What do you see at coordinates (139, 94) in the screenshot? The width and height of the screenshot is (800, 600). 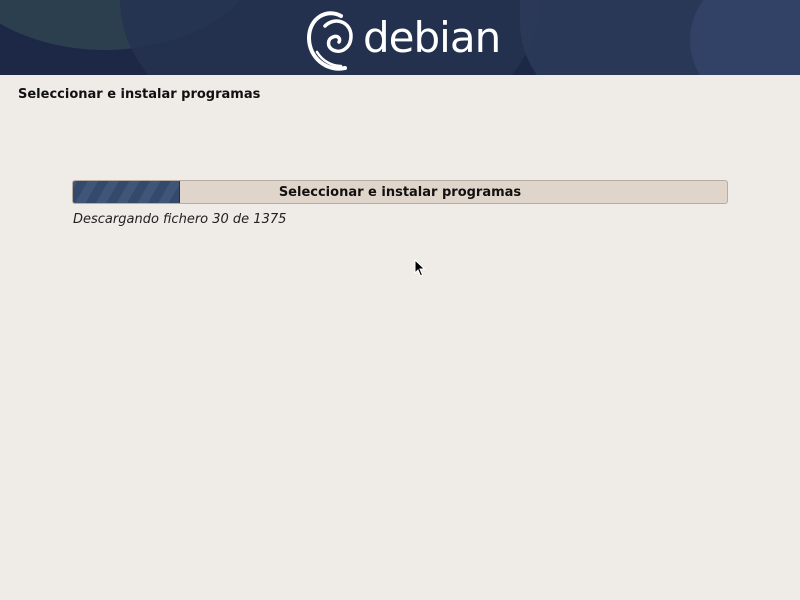 I see `page-title: Seleccionar e instalar programas` at bounding box center [139, 94].